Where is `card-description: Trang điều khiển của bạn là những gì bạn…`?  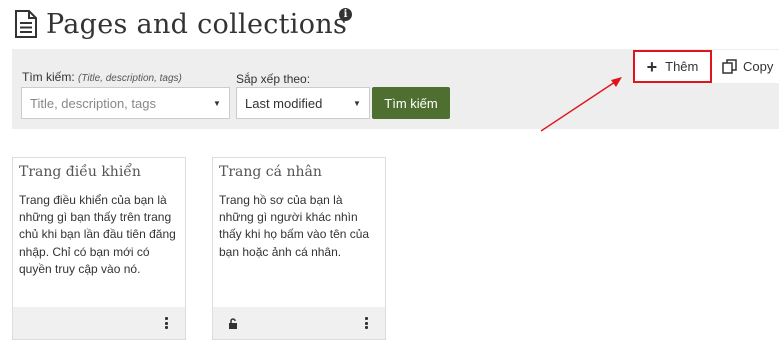
card-description: Trang điều khiển của bạn là những gì bạn… is located at coordinates (97, 234).